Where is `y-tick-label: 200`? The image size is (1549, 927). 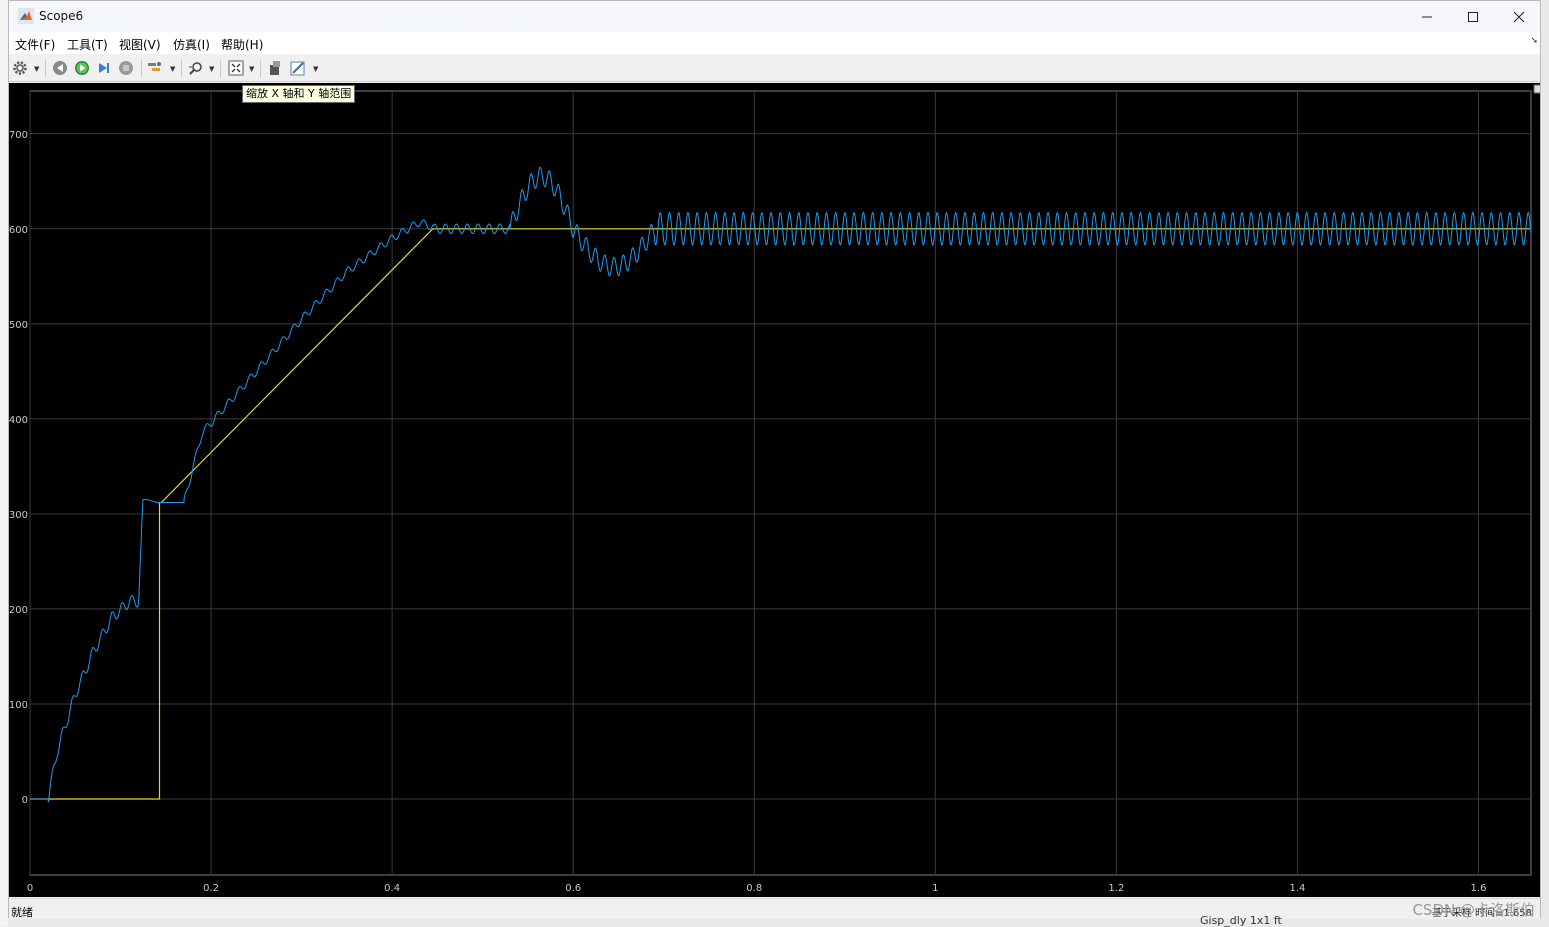
y-tick-label: 200 is located at coordinates (18, 610).